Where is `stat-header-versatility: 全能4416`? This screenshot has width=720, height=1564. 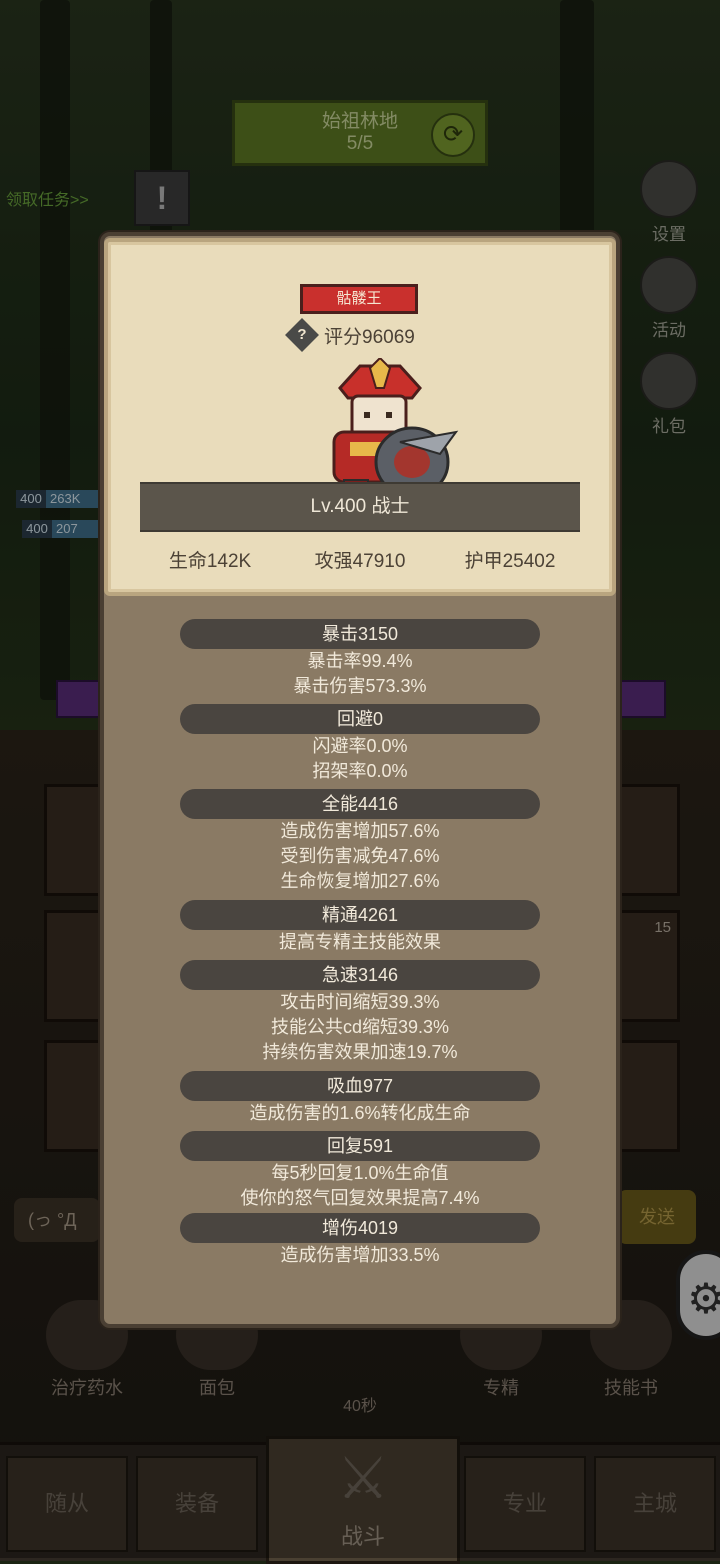
stat-header-versatility: 全能4416 is located at coordinates (360, 804).